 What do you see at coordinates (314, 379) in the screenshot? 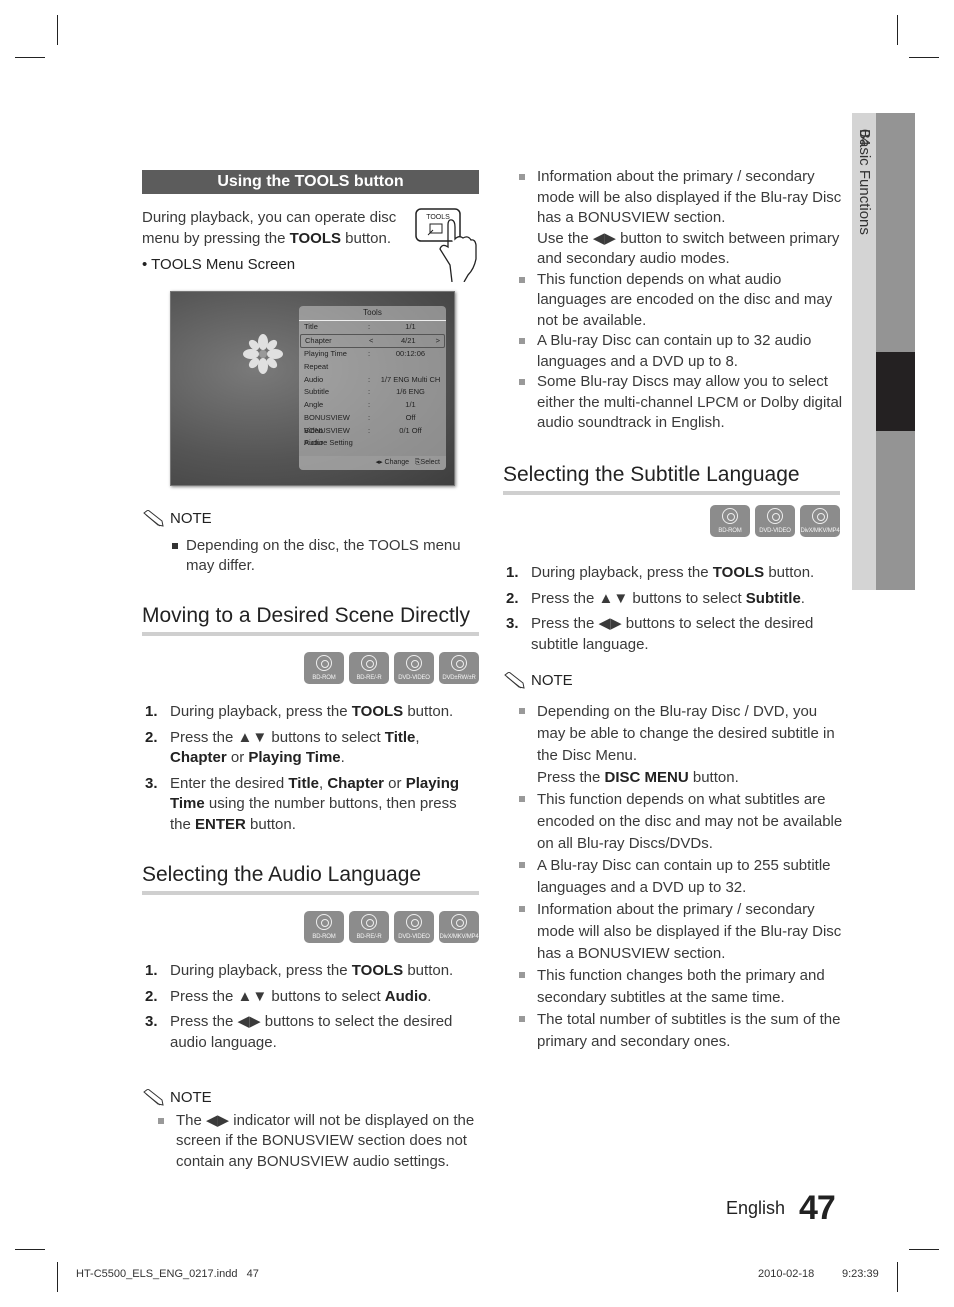
I see `row-key: Audio` at bounding box center [314, 379].